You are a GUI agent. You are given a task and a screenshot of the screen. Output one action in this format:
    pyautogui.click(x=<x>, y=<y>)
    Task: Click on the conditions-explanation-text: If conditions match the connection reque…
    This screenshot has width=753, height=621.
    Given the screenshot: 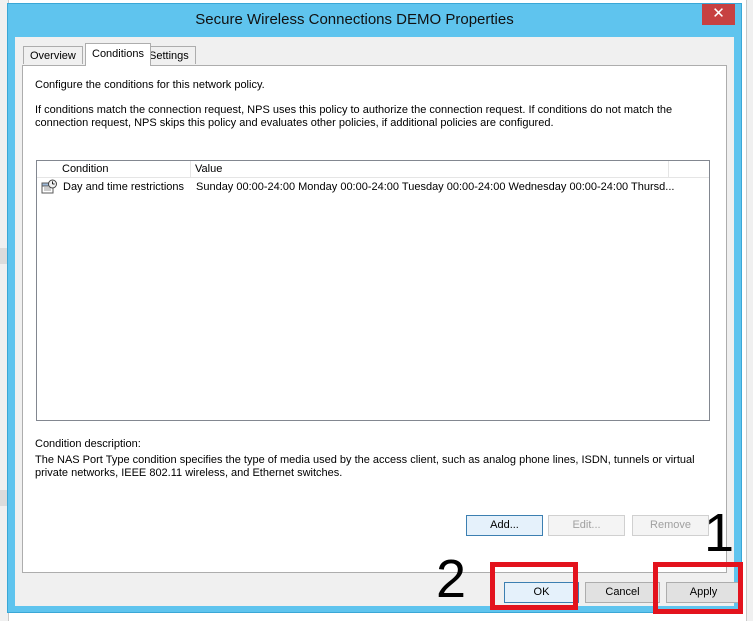 What is the action you would take?
    pyautogui.click(x=354, y=116)
    